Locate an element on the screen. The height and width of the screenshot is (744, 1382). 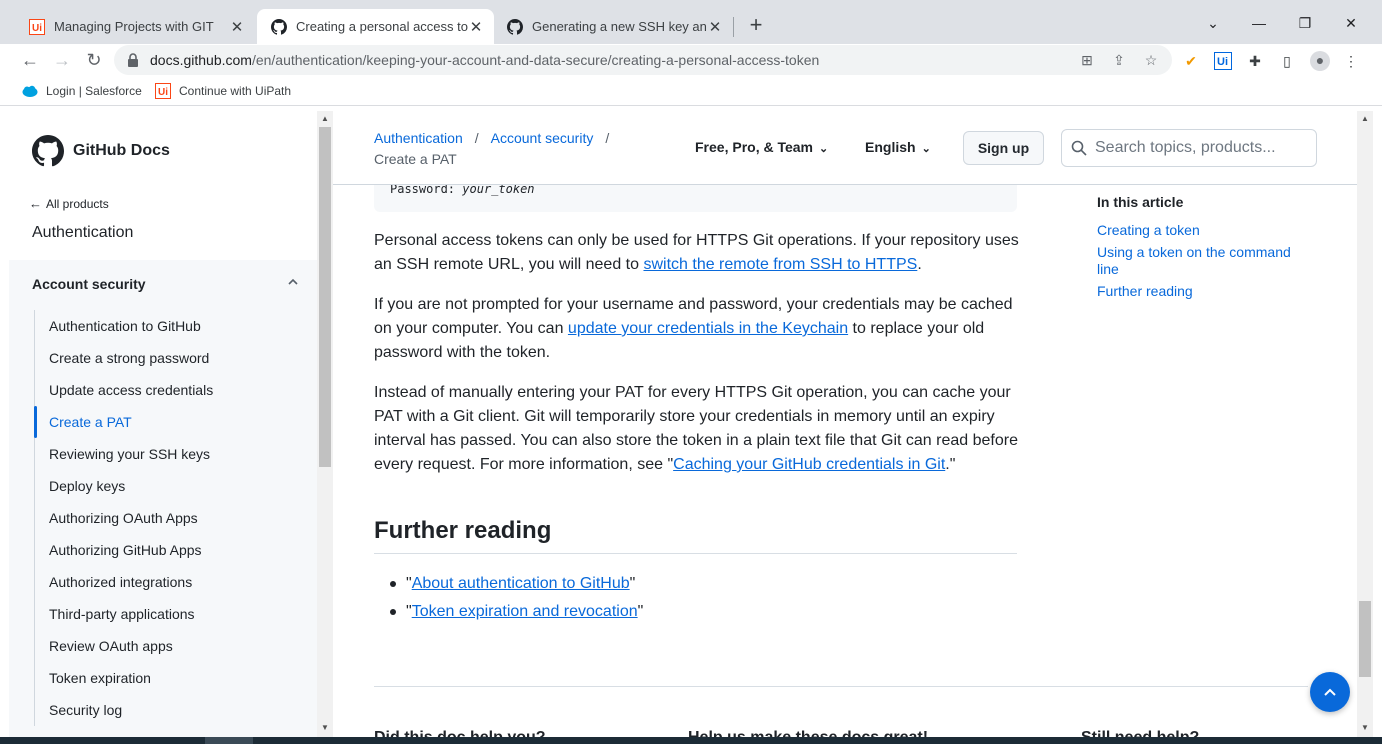
forward-icon: → is located at coordinates (62, 60).